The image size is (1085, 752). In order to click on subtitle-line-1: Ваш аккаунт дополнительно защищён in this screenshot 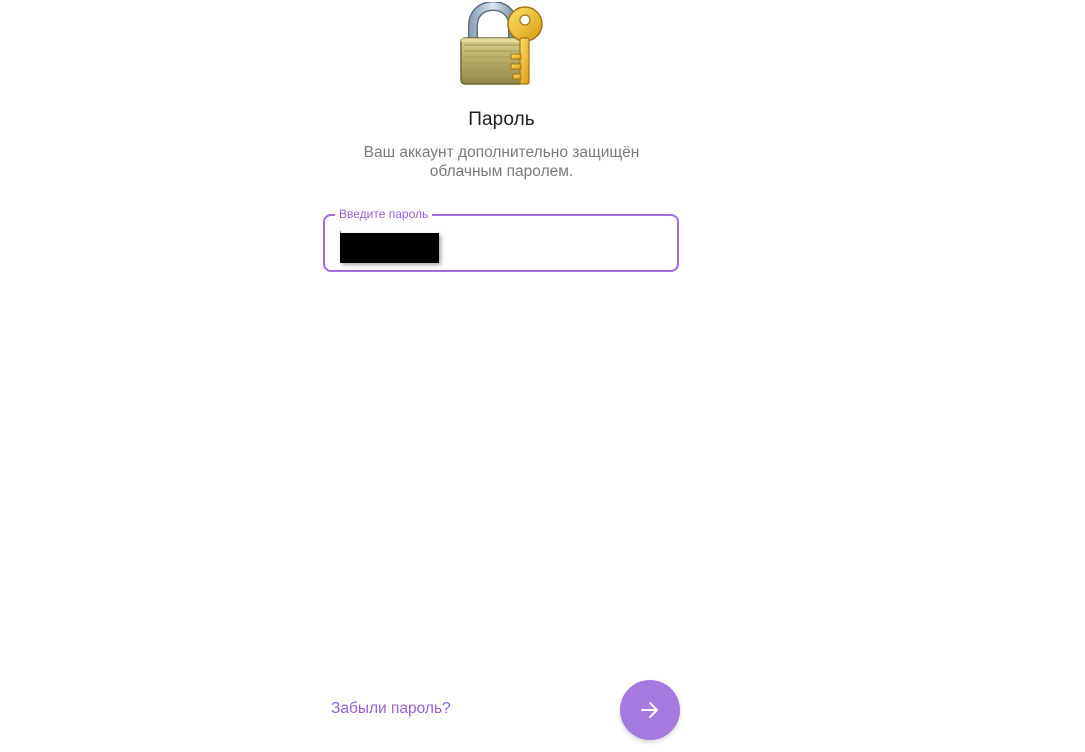, I will do `click(501, 152)`.